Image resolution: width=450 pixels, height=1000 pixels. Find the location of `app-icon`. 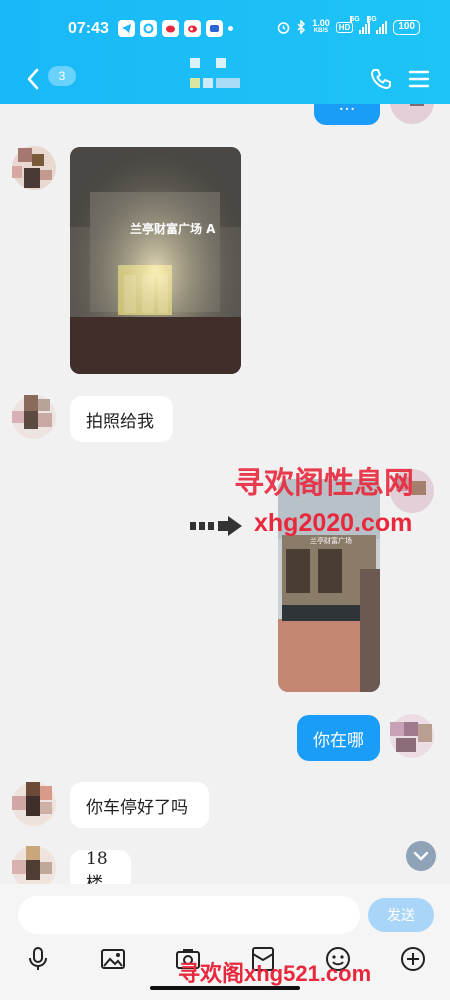

app-icon is located at coordinates (214, 28).